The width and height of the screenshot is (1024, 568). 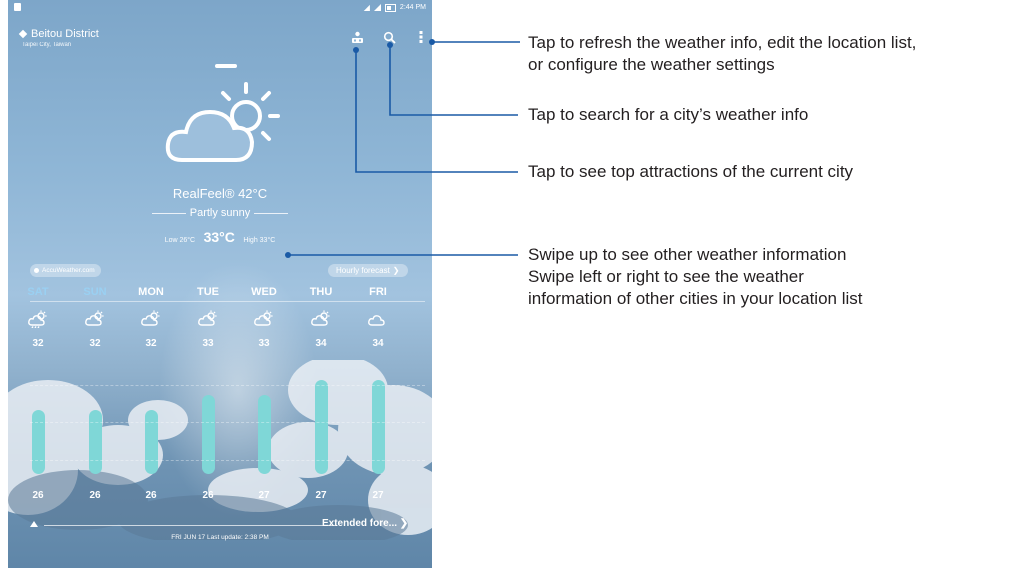 What do you see at coordinates (453, 80) in the screenshot?
I see `leader-line-search` at bounding box center [453, 80].